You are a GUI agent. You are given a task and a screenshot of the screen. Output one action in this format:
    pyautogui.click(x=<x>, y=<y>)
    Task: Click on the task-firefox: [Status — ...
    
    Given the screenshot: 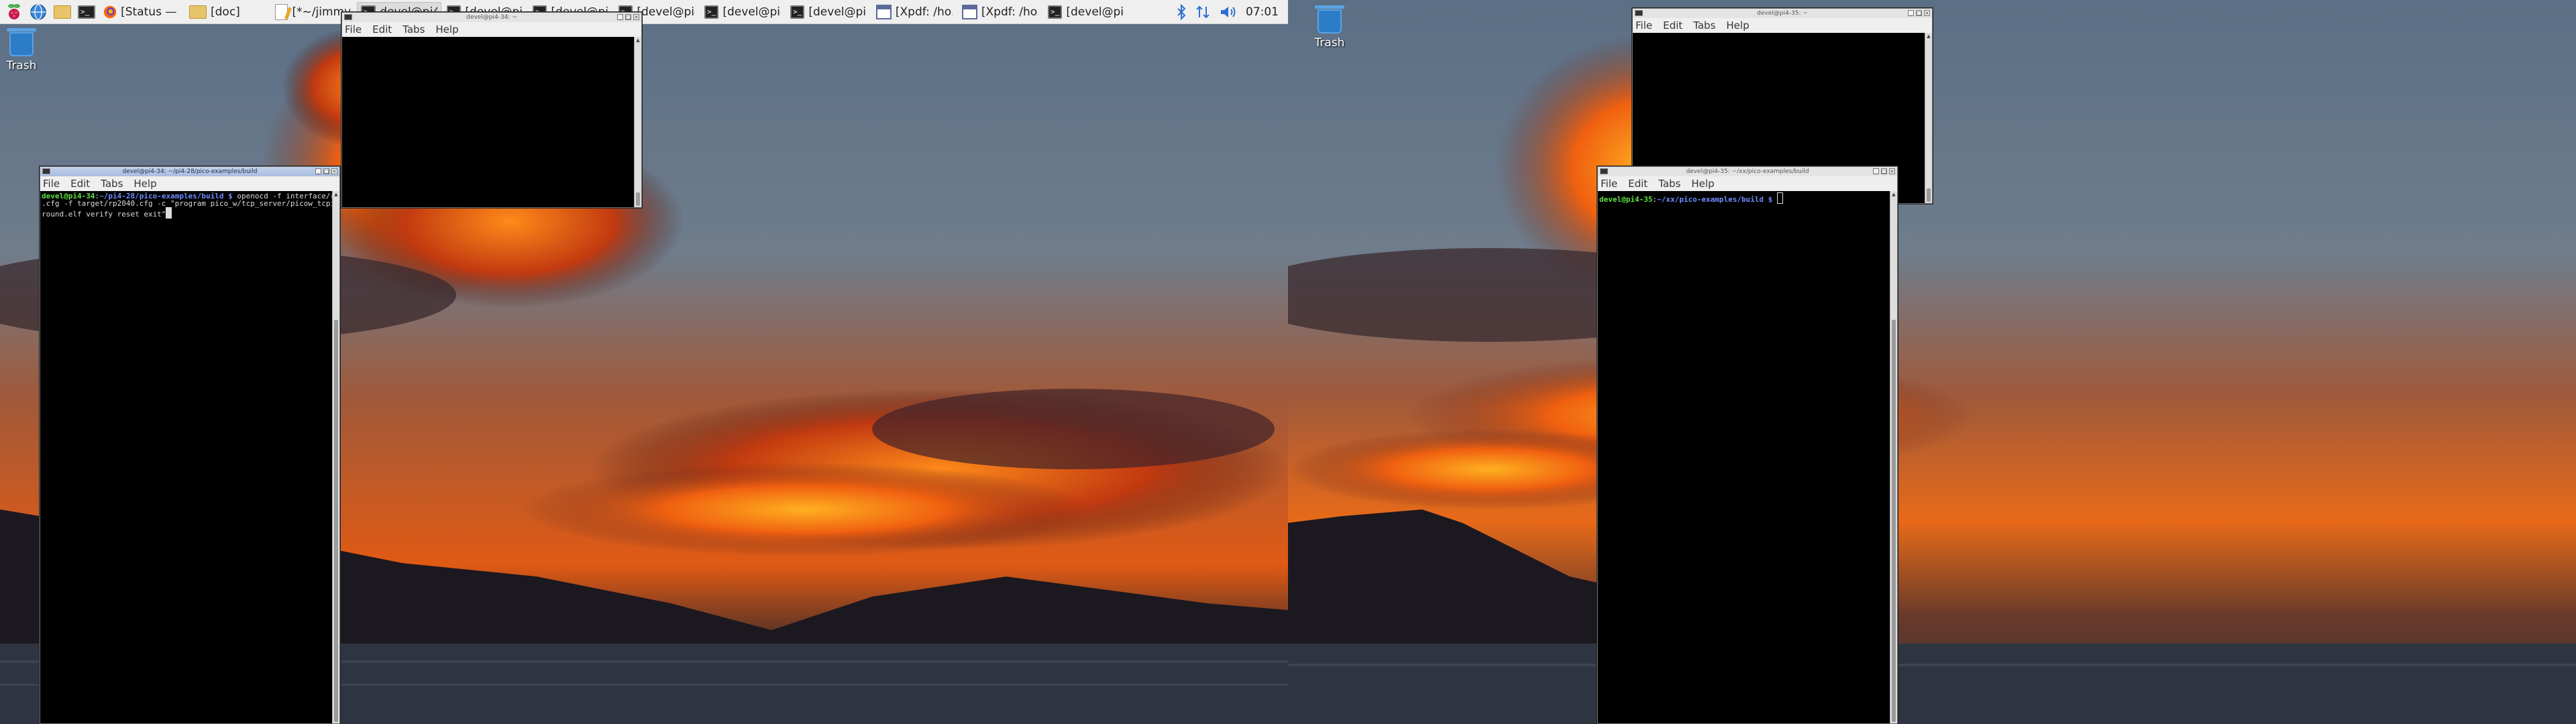 What is the action you would take?
    pyautogui.click(x=141, y=12)
    